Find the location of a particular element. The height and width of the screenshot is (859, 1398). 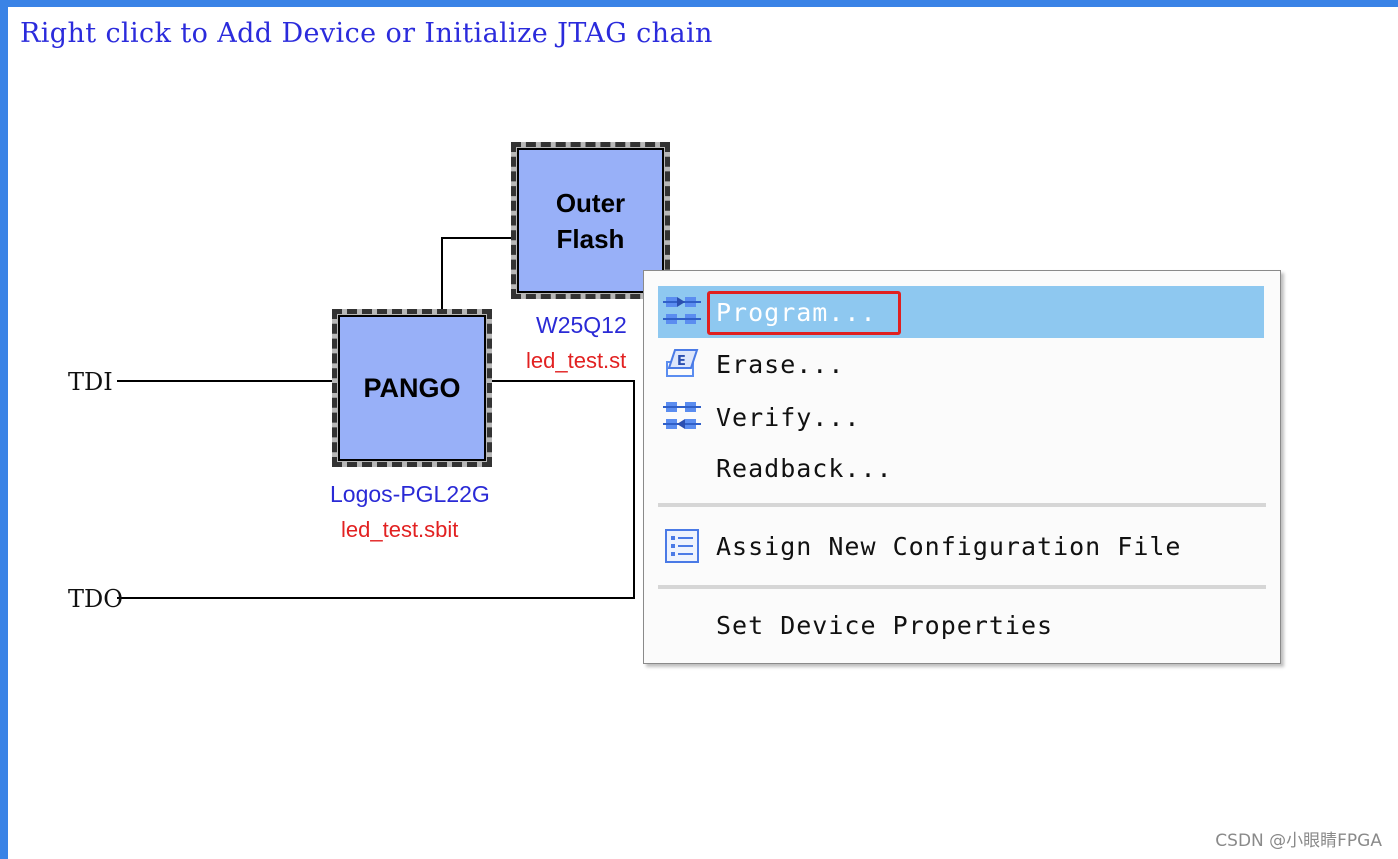

chip-label: Flash is located at coordinates (590, 238).